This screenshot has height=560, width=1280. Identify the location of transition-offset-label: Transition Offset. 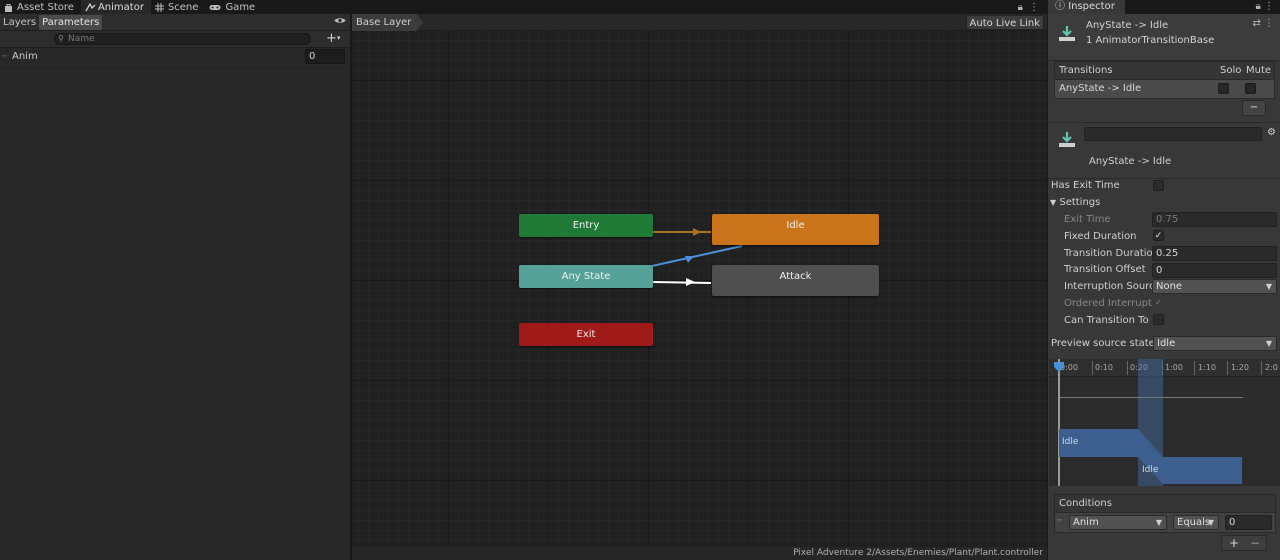
(1105, 269).